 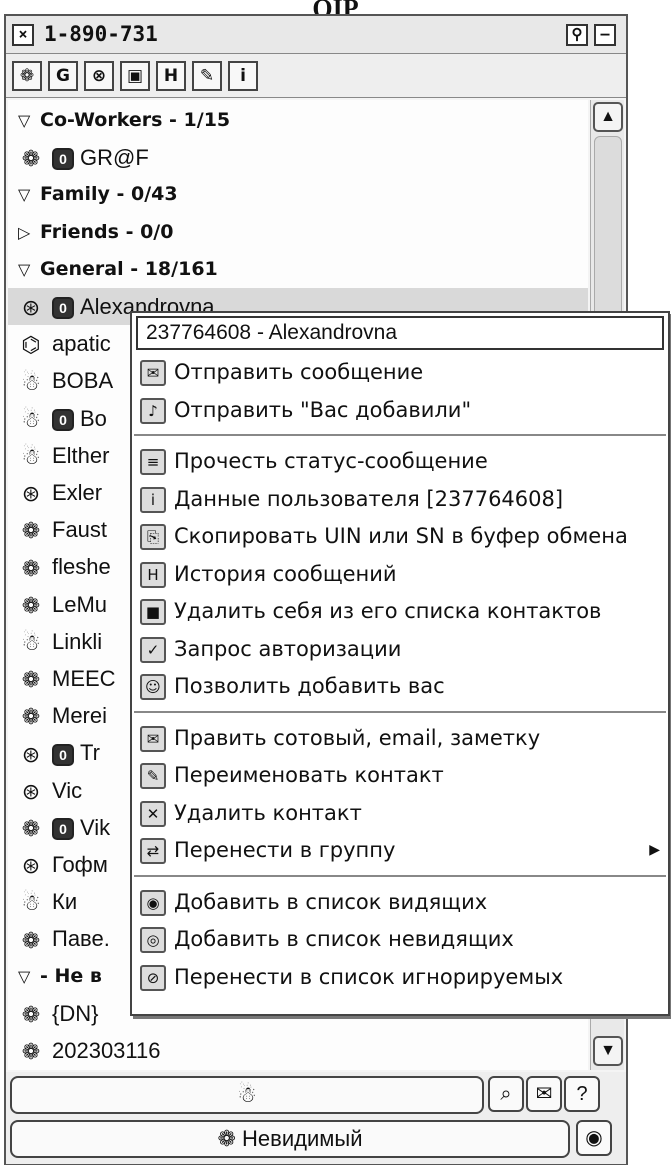 I want to click on contact-name: Faust, so click(x=80, y=530).